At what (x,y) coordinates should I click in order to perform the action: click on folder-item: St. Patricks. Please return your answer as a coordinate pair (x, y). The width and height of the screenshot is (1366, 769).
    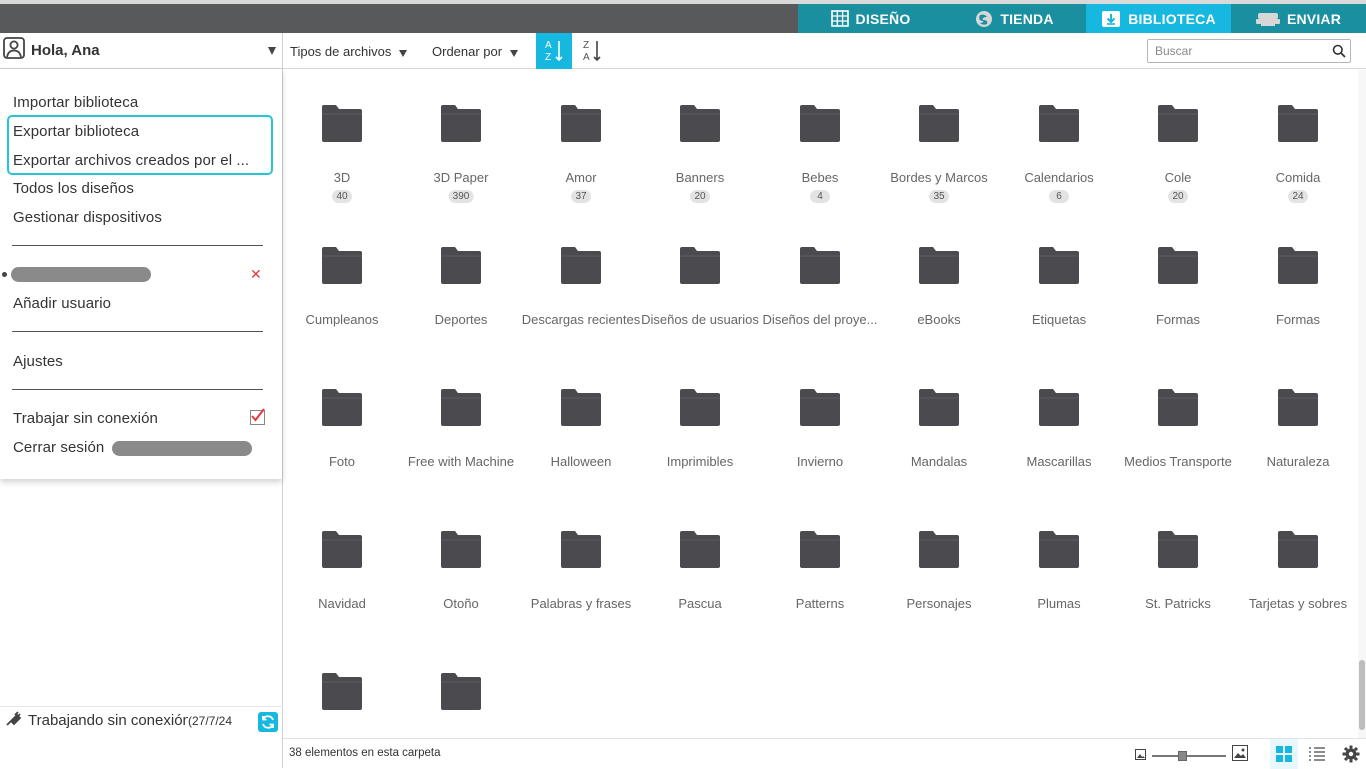
    Looking at the image, I should click on (1178, 561).